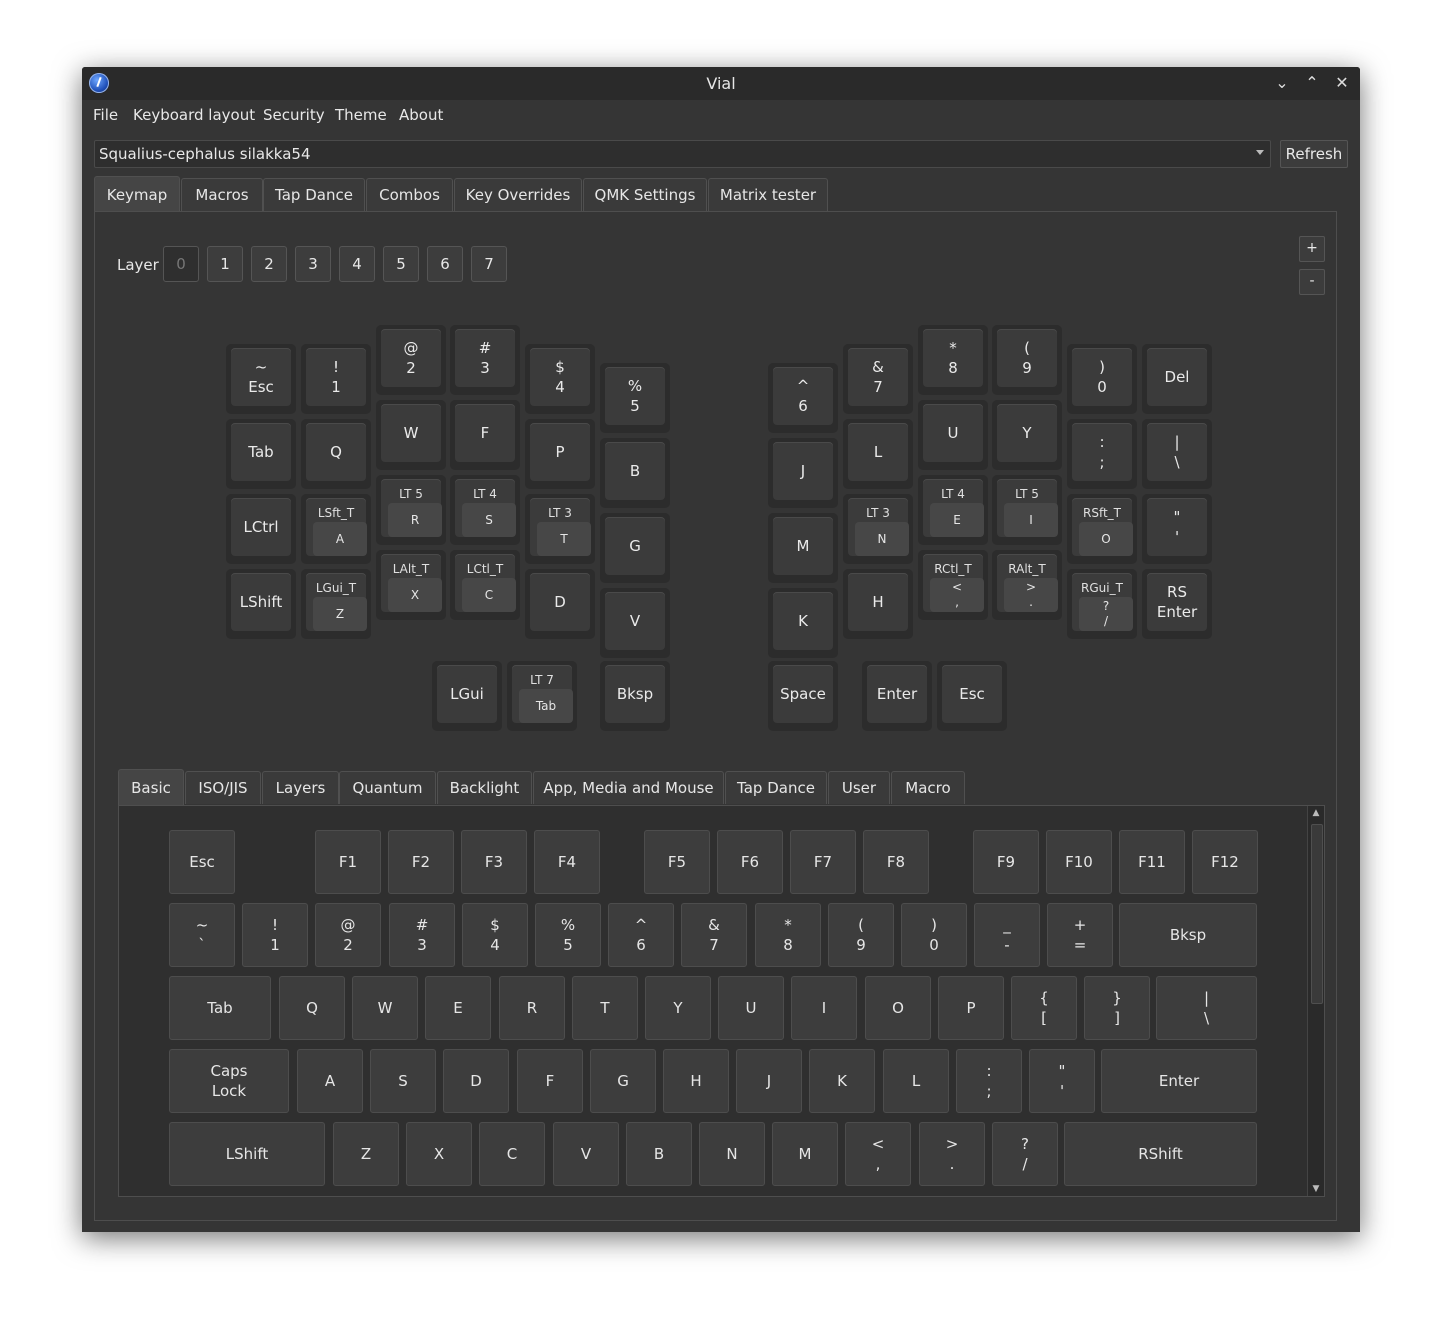 The image size is (1442, 1330). What do you see at coordinates (560, 454) in the screenshot?
I see `keymap-key-left: P` at bounding box center [560, 454].